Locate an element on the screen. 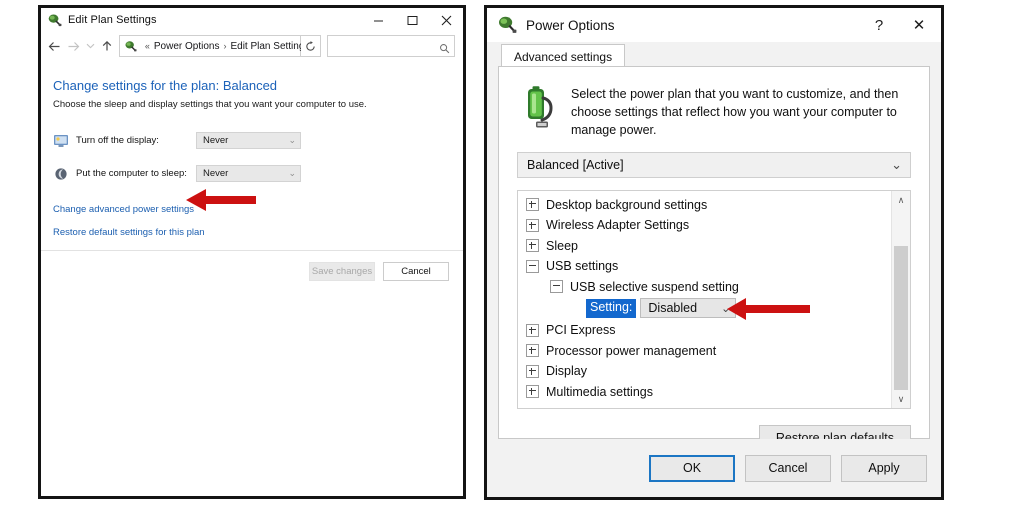 This screenshot has height=512, width=1024. tree-item-multimedia-settings: Multimedia settings is located at coordinates (709, 391).